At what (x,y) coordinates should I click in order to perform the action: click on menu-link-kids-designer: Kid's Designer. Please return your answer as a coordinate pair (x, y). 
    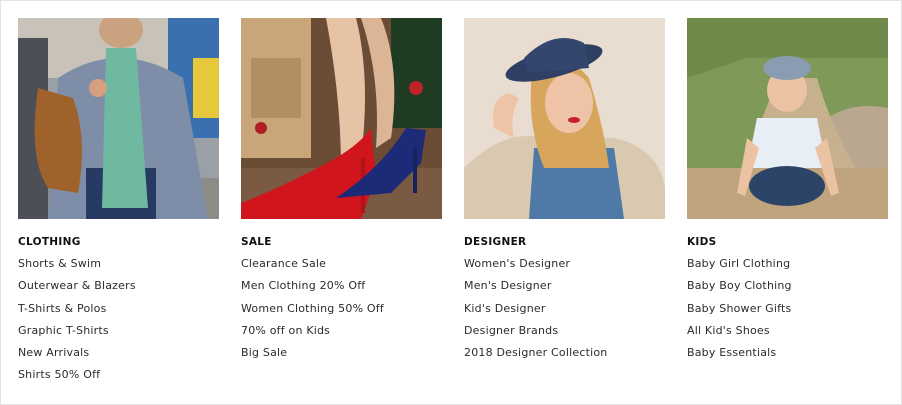
    Looking at the image, I should click on (564, 313).